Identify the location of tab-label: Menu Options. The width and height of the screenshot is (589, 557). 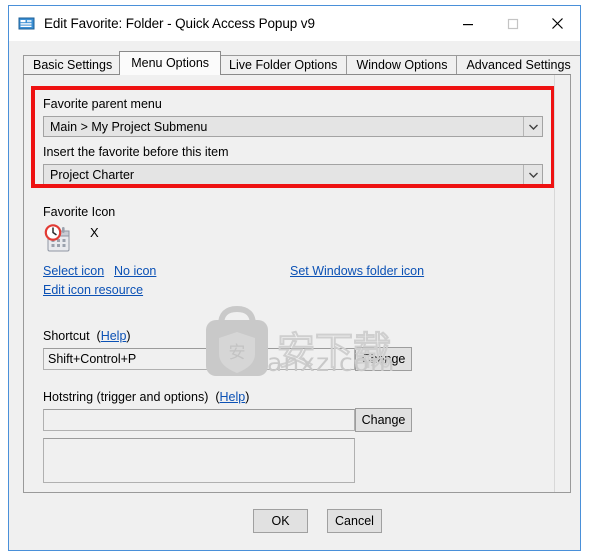
(170, 63).